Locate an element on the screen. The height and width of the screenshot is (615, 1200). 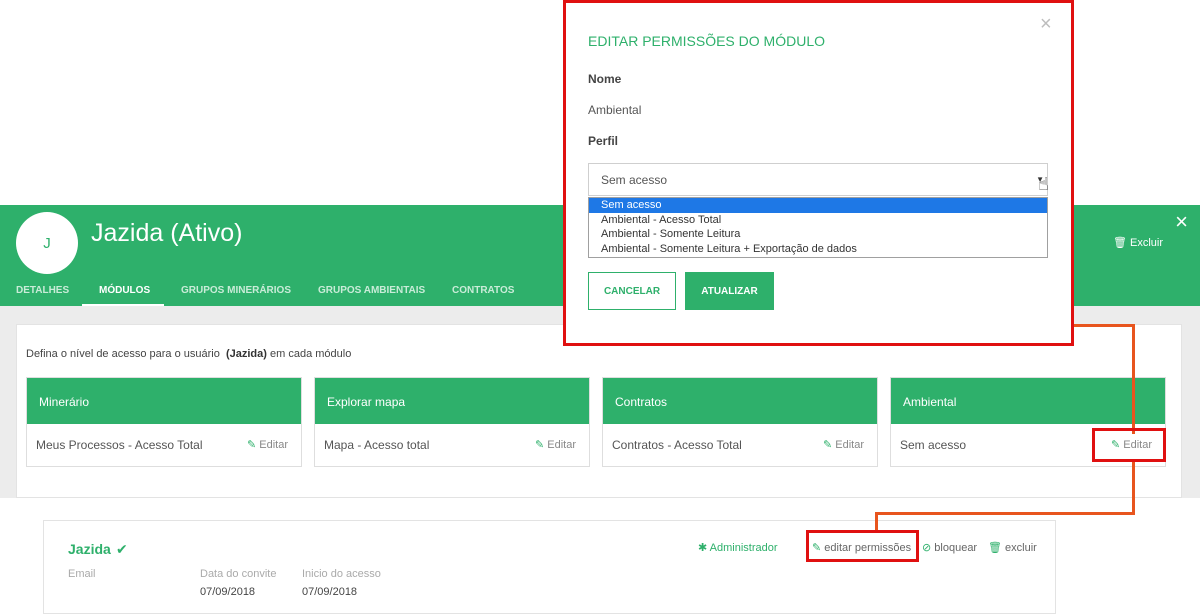
invite-date-value: 07/09/2018 is located at coordinates (228, 592).